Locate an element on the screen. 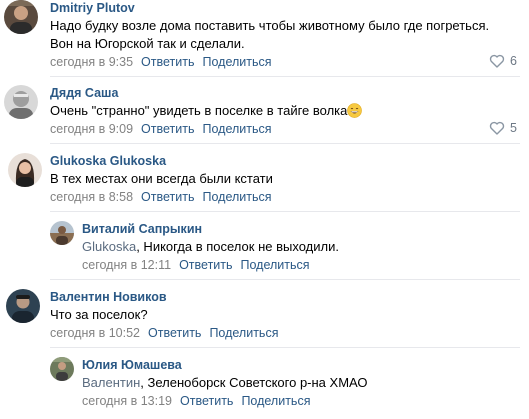 This screenshot has width=529, height=419. comment-meta: сегодня в 10:52 Ответить Поделиться is located at coordinates (164, 333).